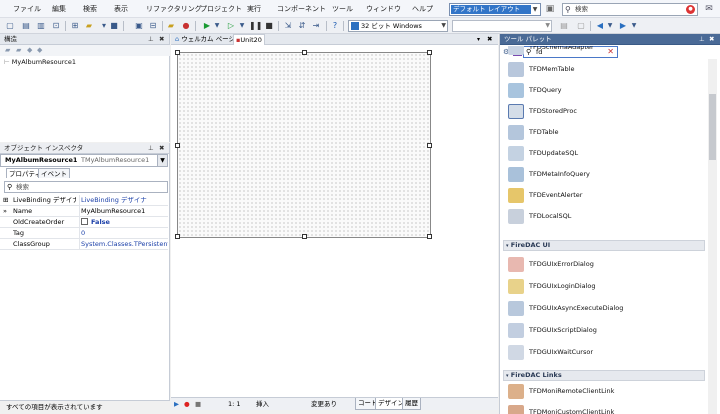  I want to click on pause-icon: ❚❚, so click(255, 26).